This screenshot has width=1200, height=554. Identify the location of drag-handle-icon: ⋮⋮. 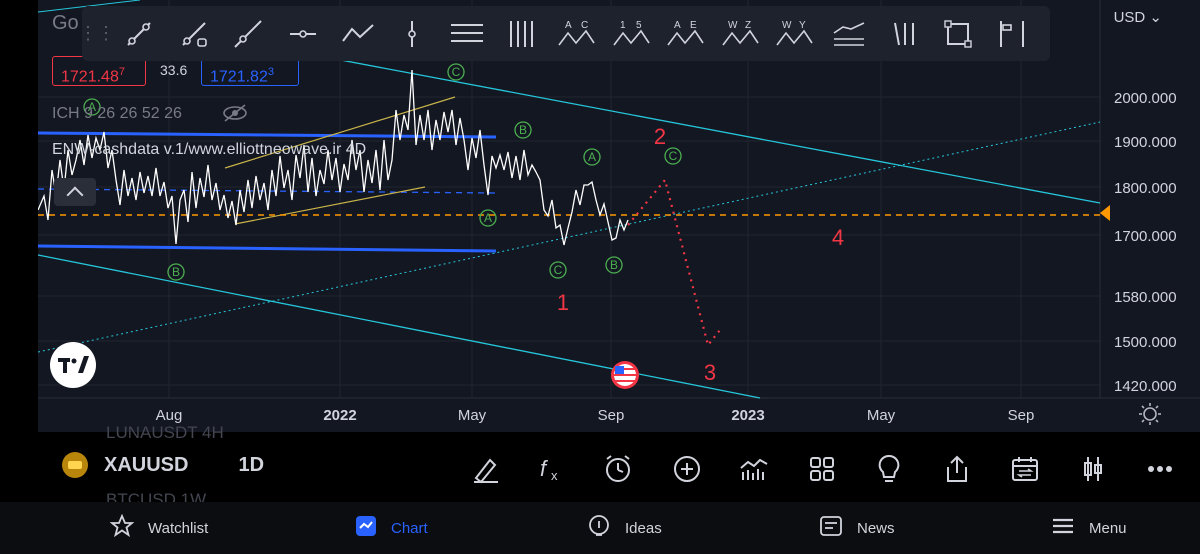
(97, 33).